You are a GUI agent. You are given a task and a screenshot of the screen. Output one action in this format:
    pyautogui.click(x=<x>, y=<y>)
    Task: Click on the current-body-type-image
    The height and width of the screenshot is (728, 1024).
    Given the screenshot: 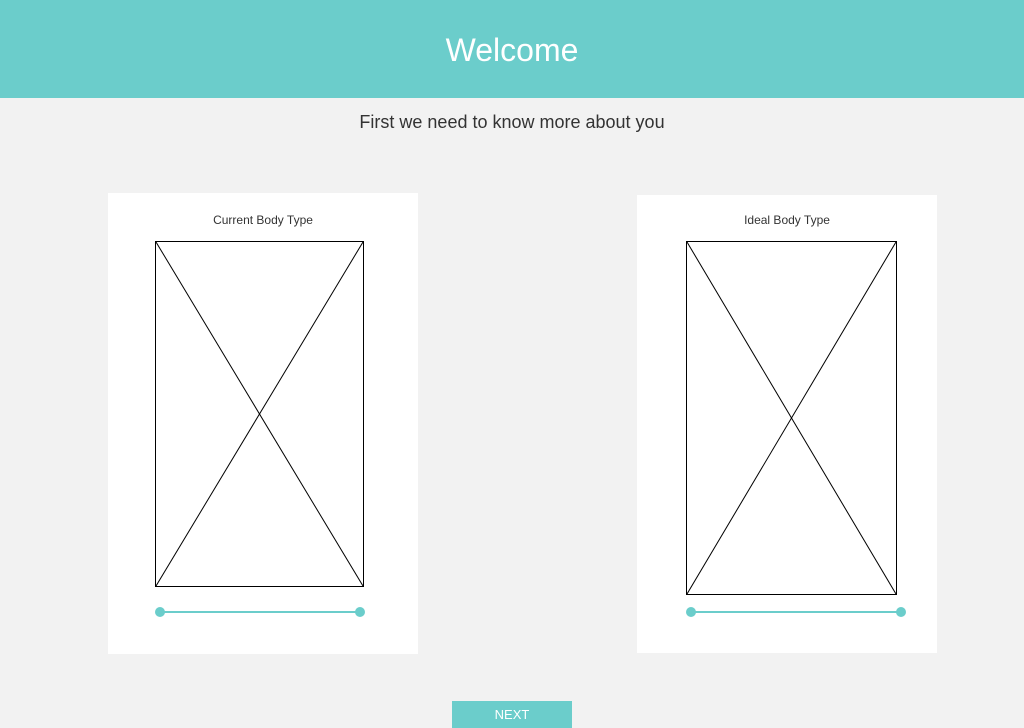 What is the action you would take?
    pyautogui.click(x=259, y=414)
    